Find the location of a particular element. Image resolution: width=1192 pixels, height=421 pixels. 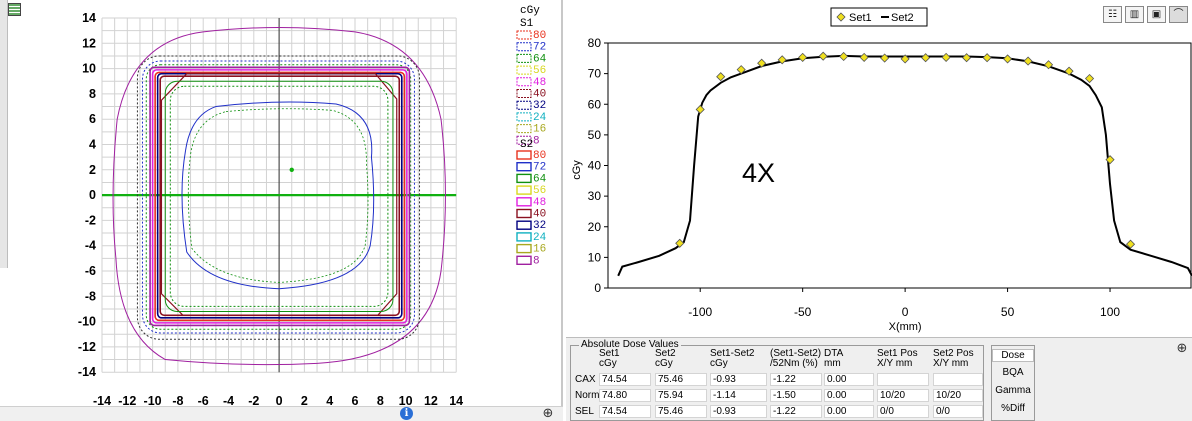

legend-level-s1: 40 is located at coordinates (539, 95).